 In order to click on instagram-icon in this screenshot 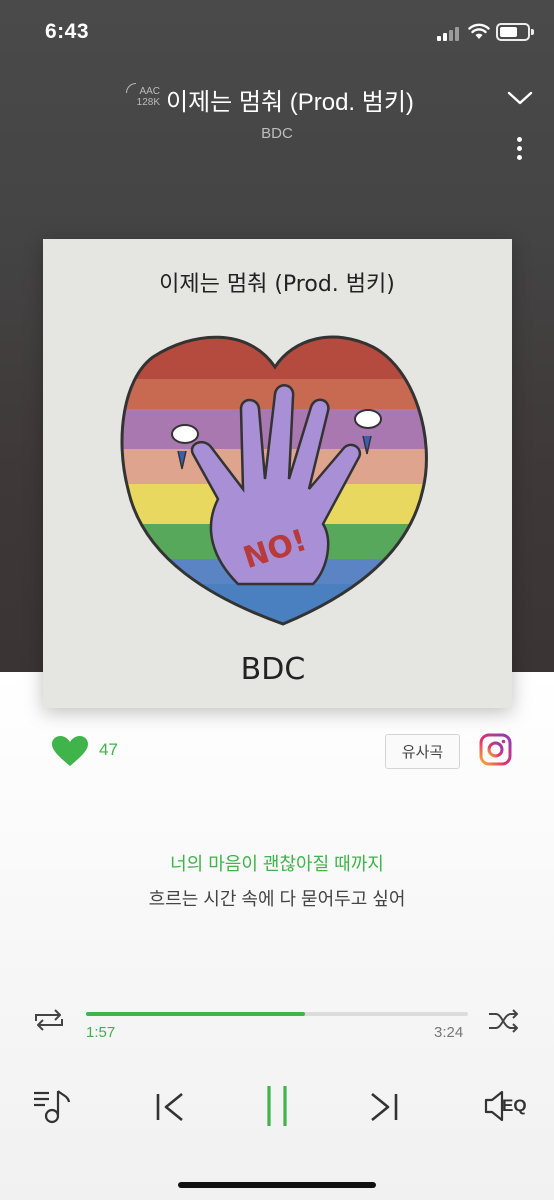, I will do `click(495, 749)`.